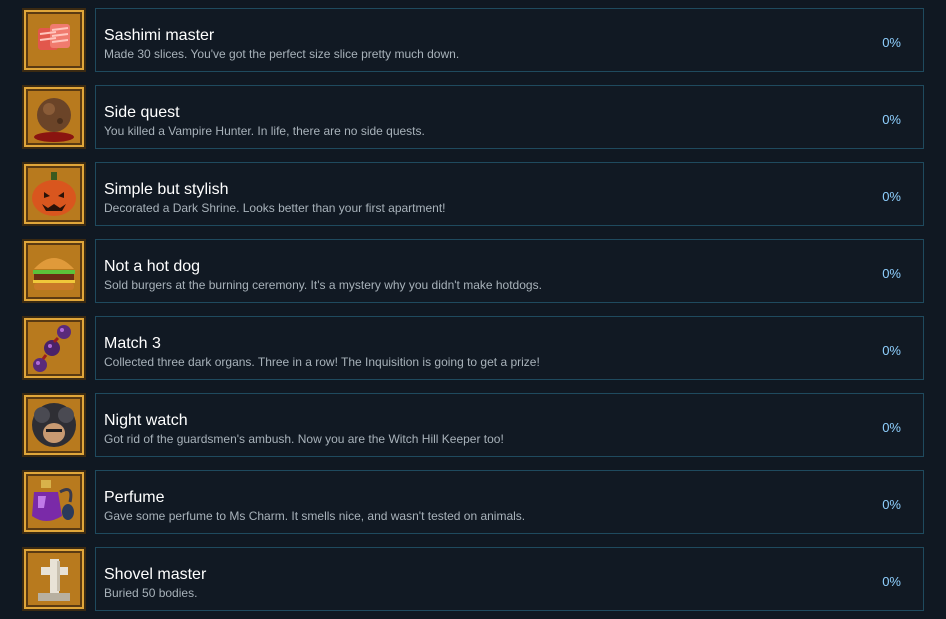 The image size is (946, 619). I want to click on achievement-card: Shovel master Buried 50 bodies. 0%, so click(509, 579).